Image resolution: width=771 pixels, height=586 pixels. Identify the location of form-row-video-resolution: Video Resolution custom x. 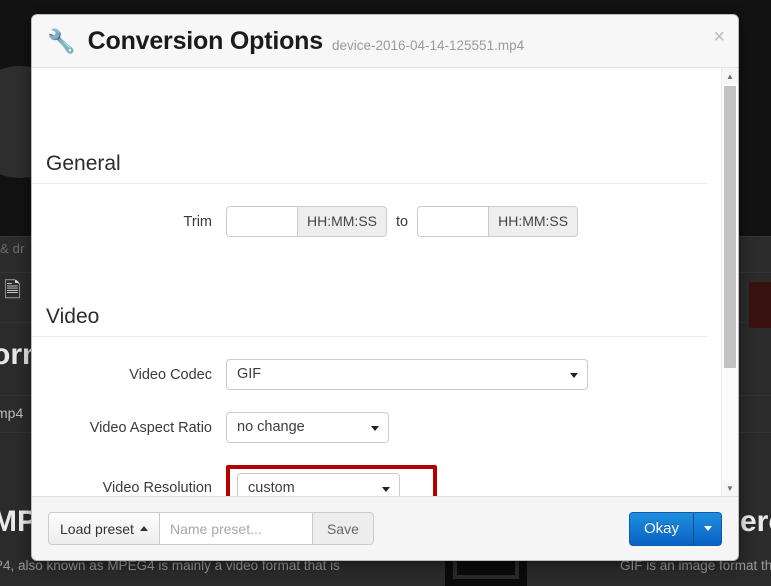
(376, 480).